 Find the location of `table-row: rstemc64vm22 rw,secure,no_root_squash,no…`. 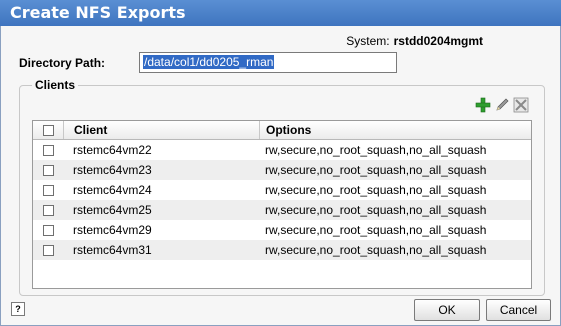

table-row: rstemc64vm22 rw,secure,no_root_squash,no… is located at coordinates (282, 150).